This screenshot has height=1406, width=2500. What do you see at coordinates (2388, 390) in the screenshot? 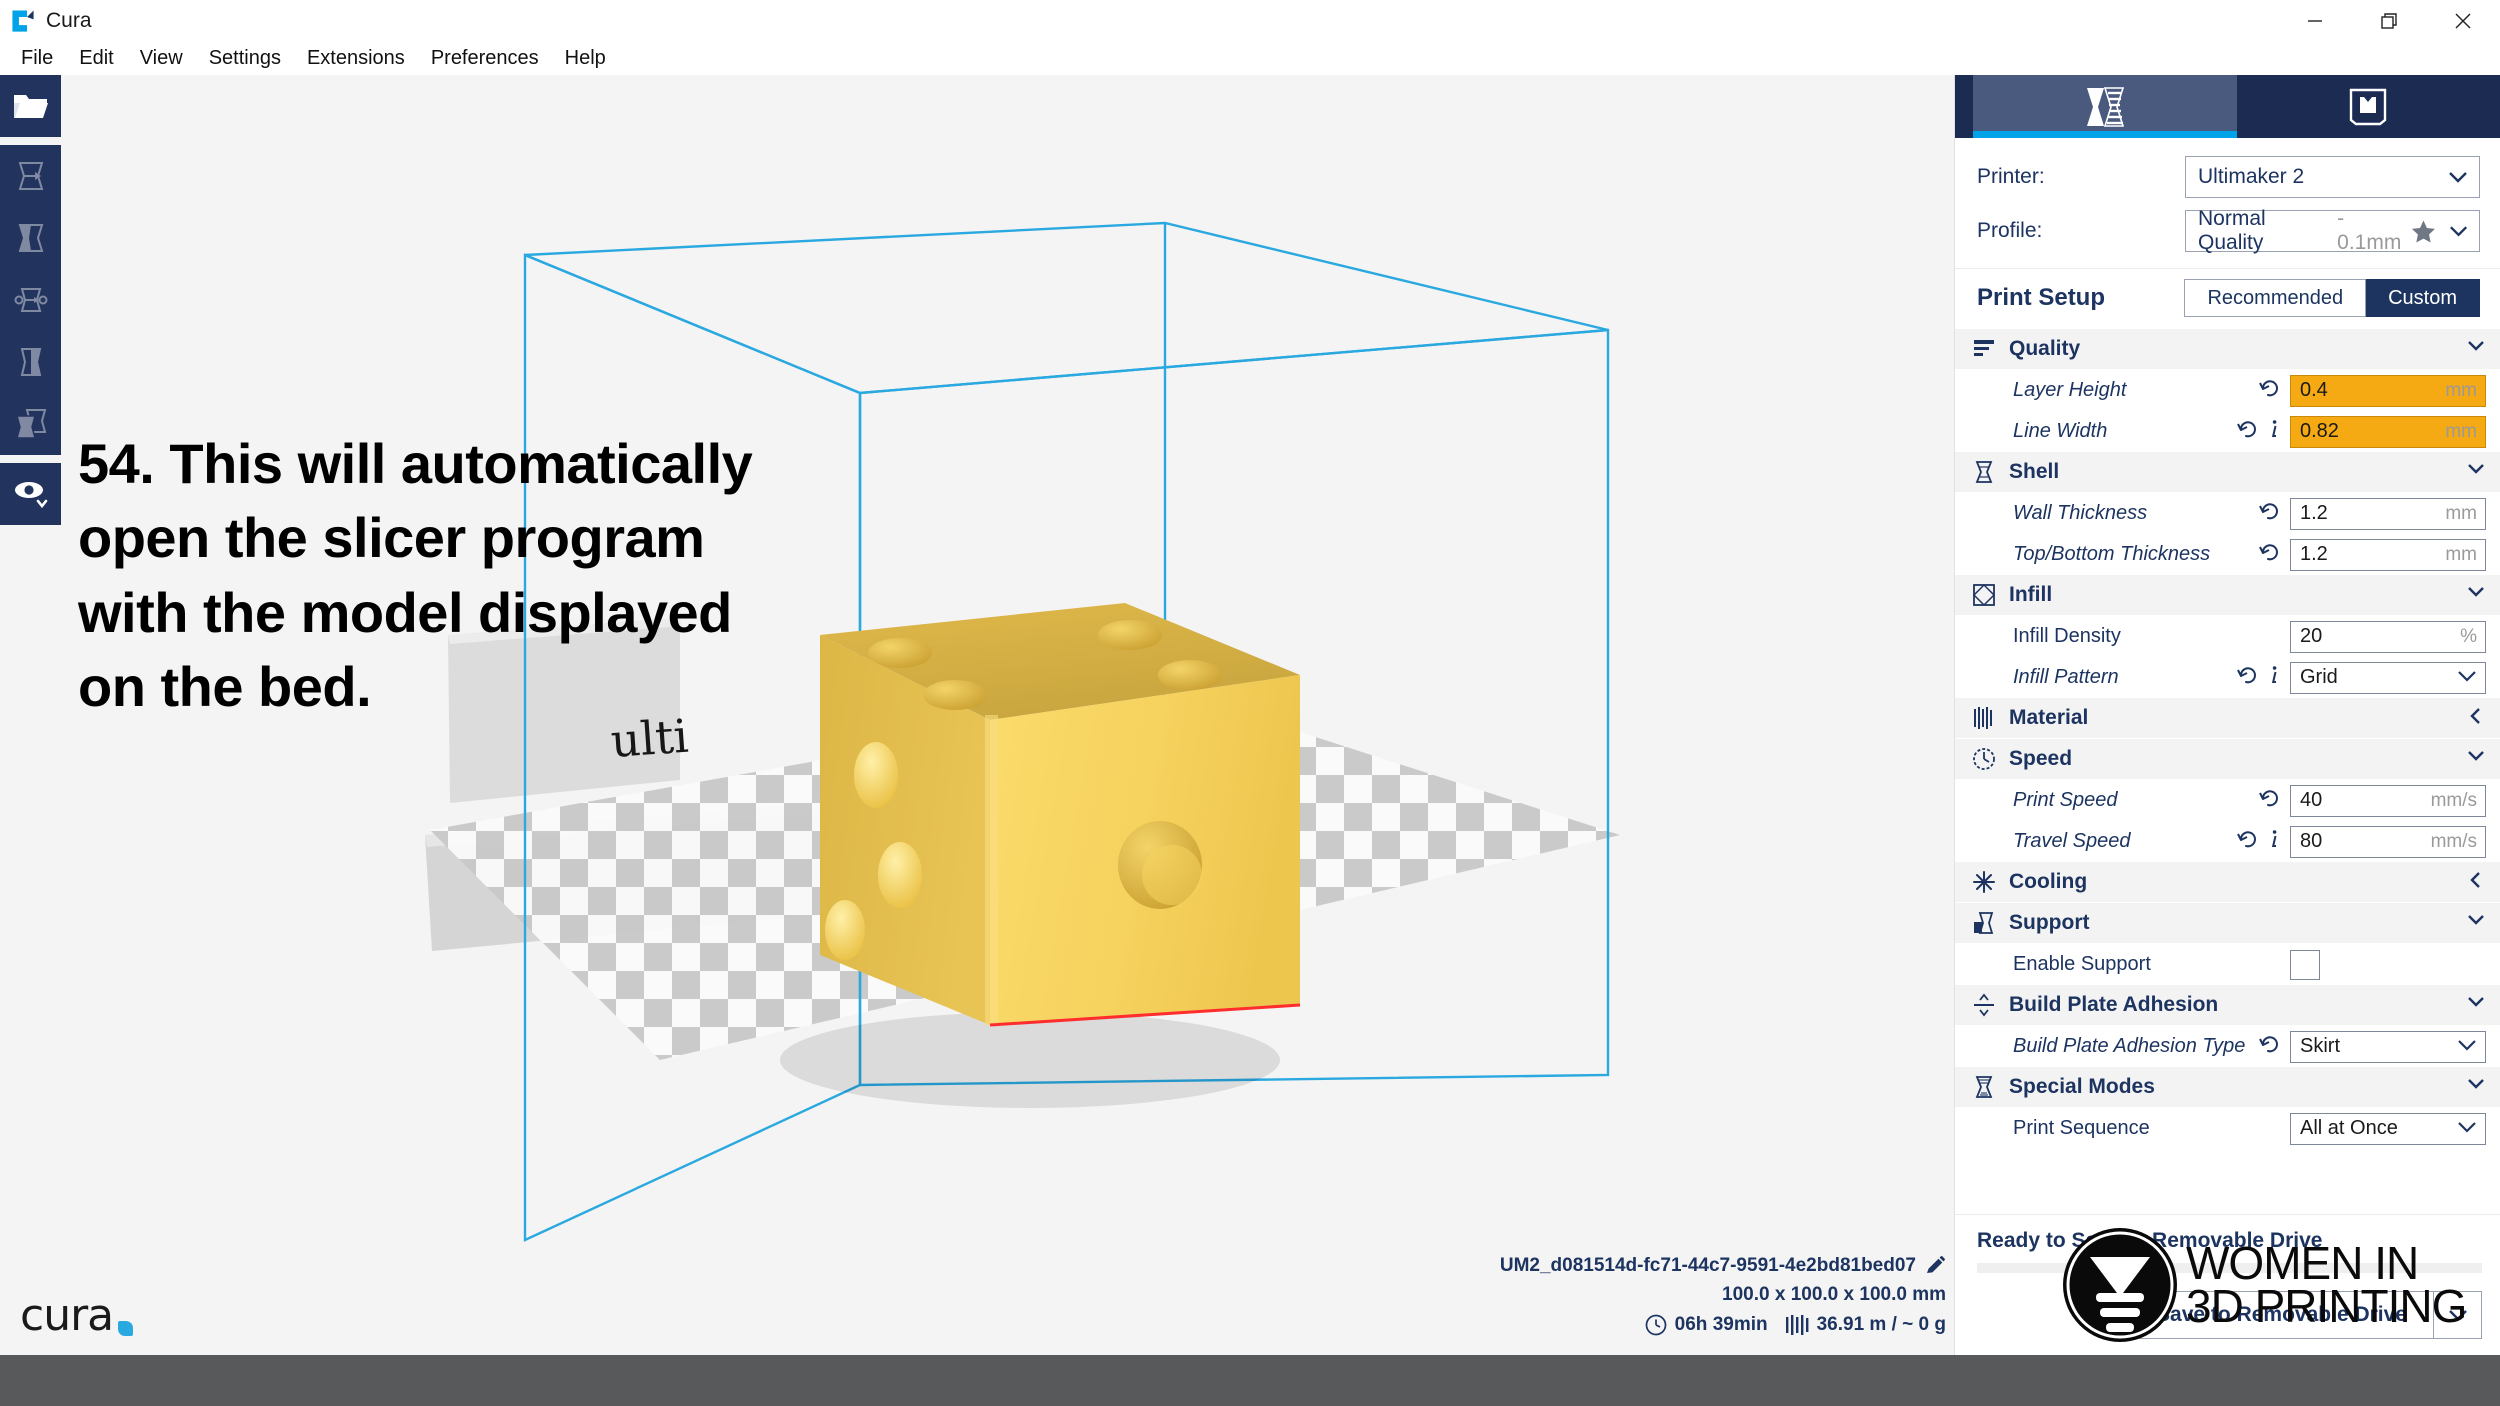
I see `setting-value-input: 0.4 mm` at bounding box center [2388, 390].